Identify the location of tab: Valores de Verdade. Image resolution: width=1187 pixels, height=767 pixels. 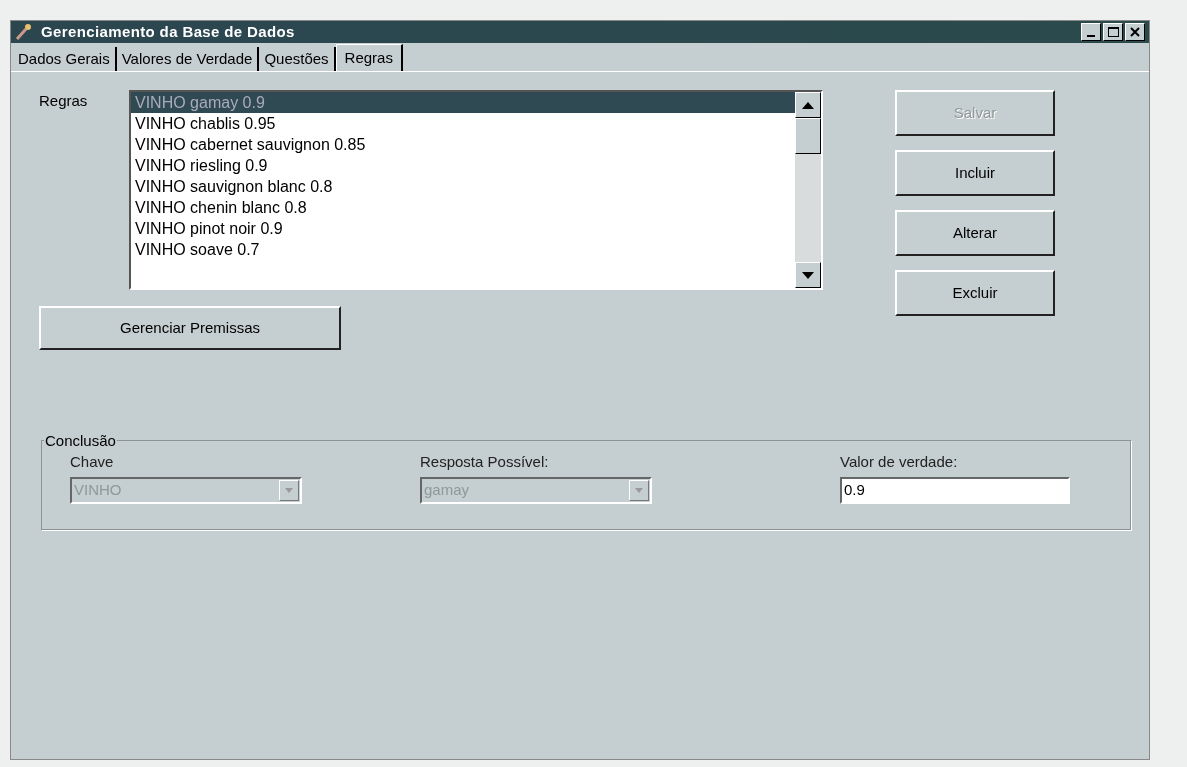
(188, 59).